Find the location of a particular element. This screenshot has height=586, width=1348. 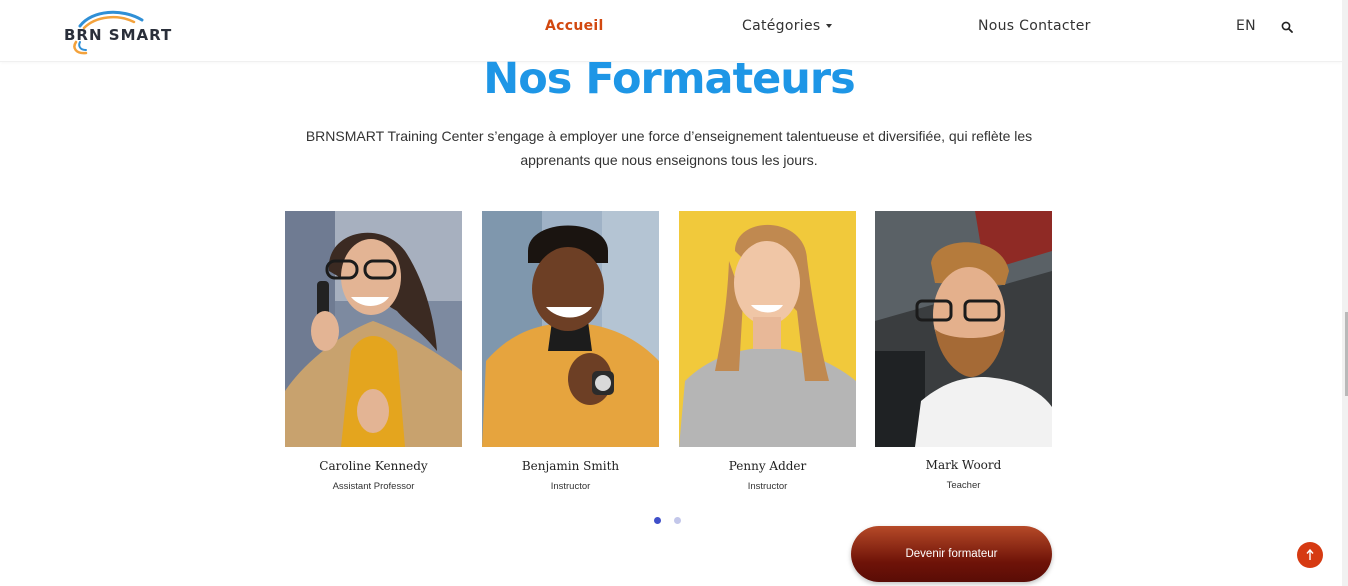

trainer-card: Penny Adder Instructor is located at coordinates (767, 351).